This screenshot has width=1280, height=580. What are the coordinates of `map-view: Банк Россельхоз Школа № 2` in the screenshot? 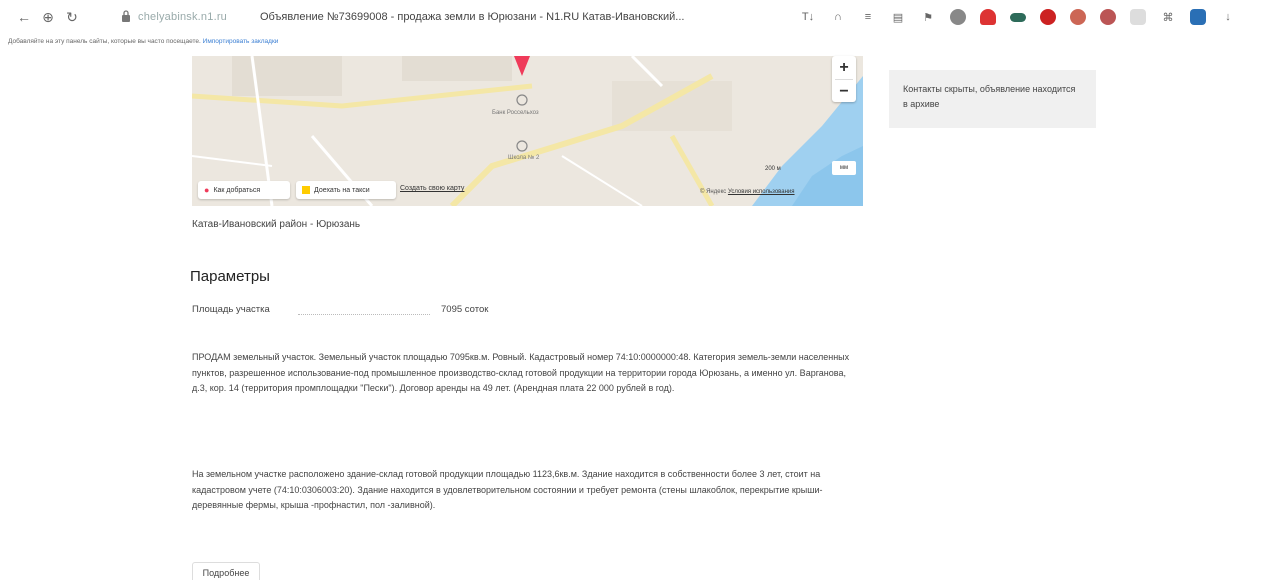 It's located at (527, 131).